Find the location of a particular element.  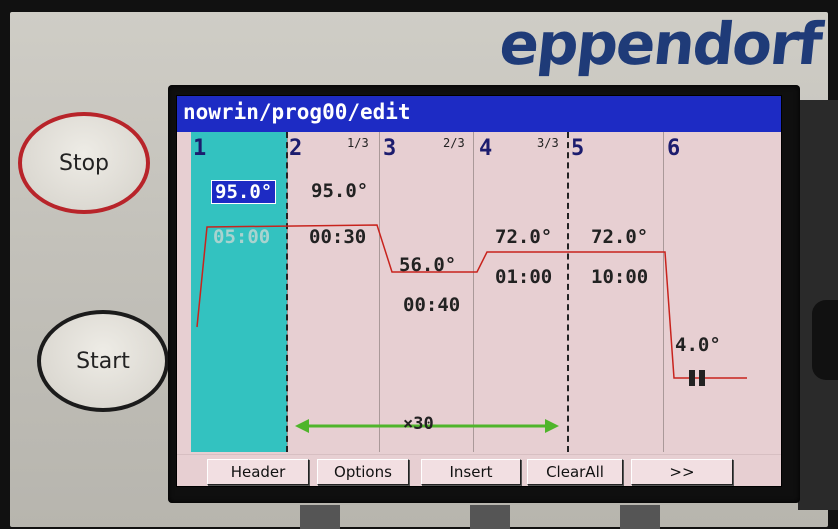

step-4-temperature: 72.0° is located at coordinates (523, 237).